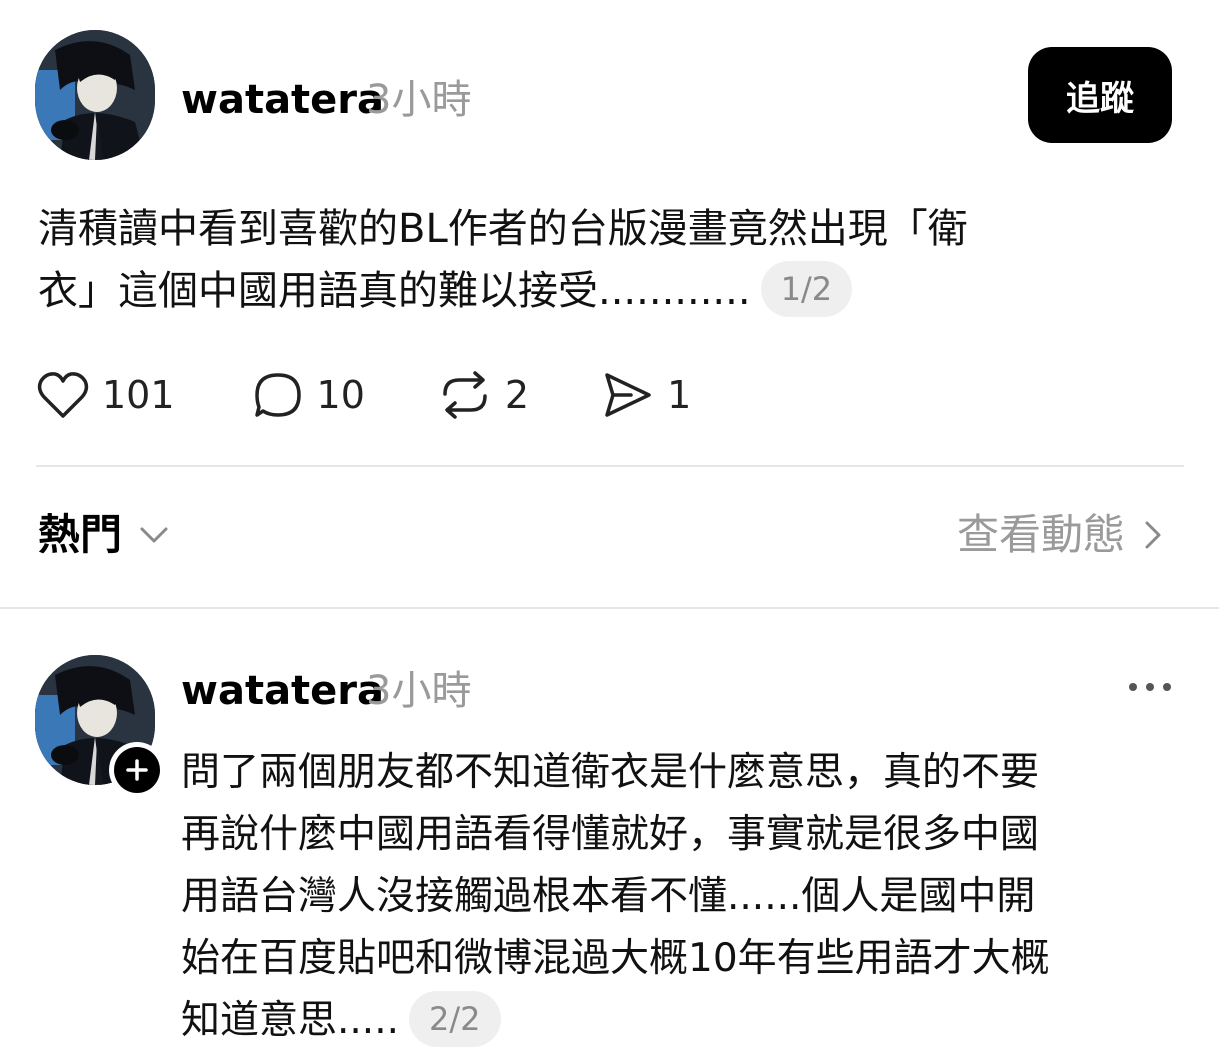  What do you see at coordinates (465, 395) in the screenshot?
I see `repost-icon` at bounding box center [465, 395].